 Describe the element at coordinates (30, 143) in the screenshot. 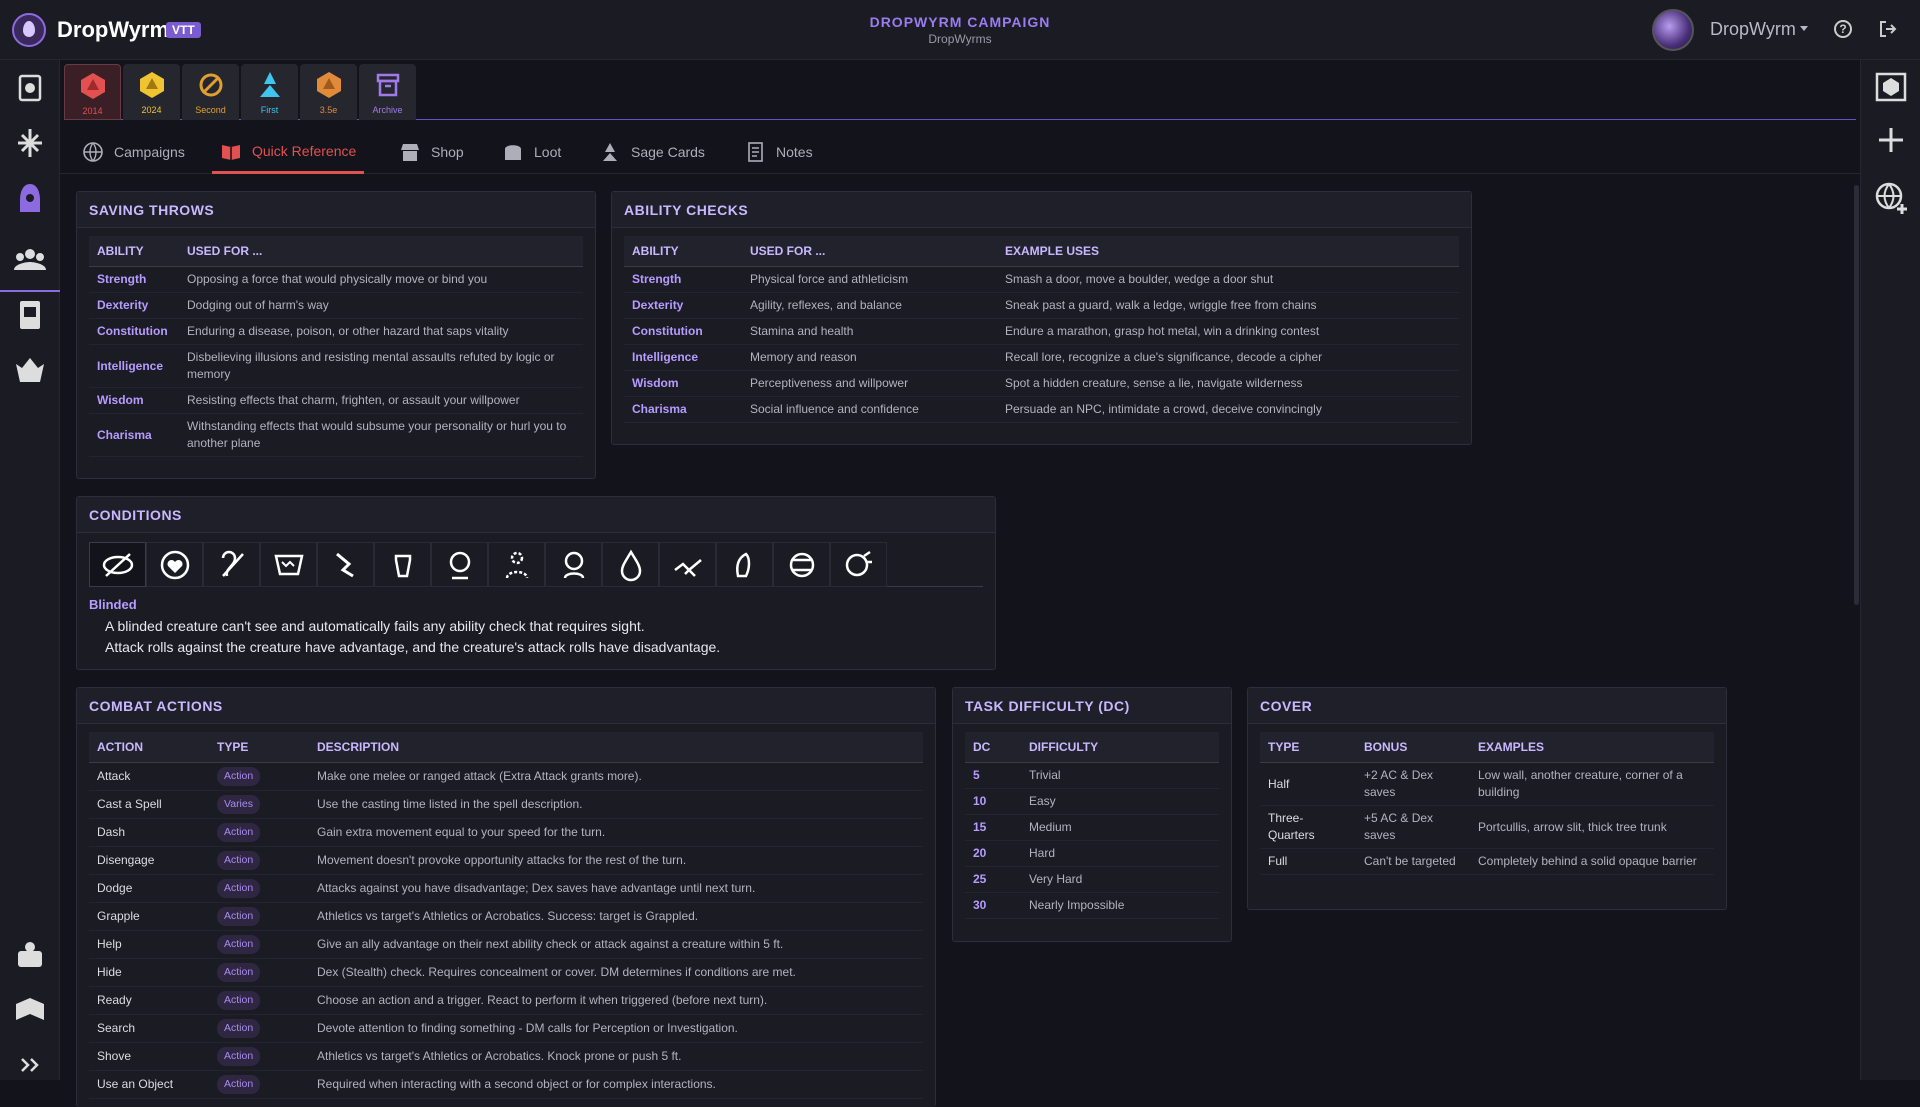

I see `combat-icon` at that location.